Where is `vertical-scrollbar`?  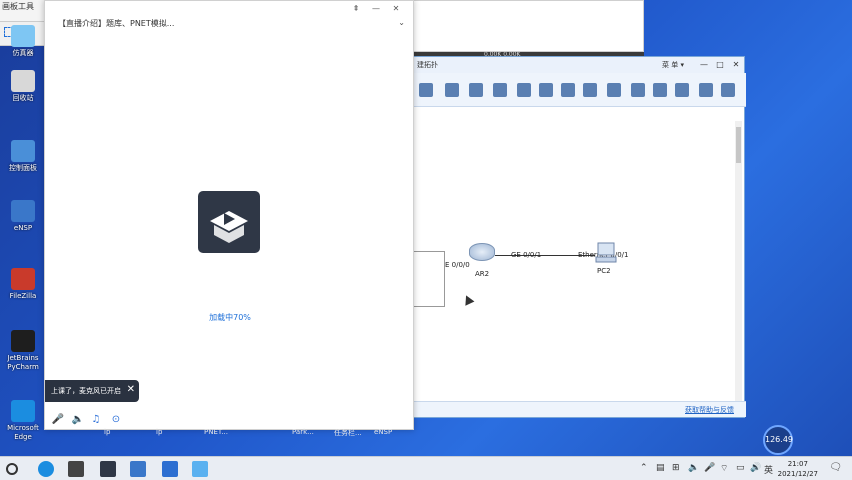
vertical-scrollbar is located at coordinates (738, 261).